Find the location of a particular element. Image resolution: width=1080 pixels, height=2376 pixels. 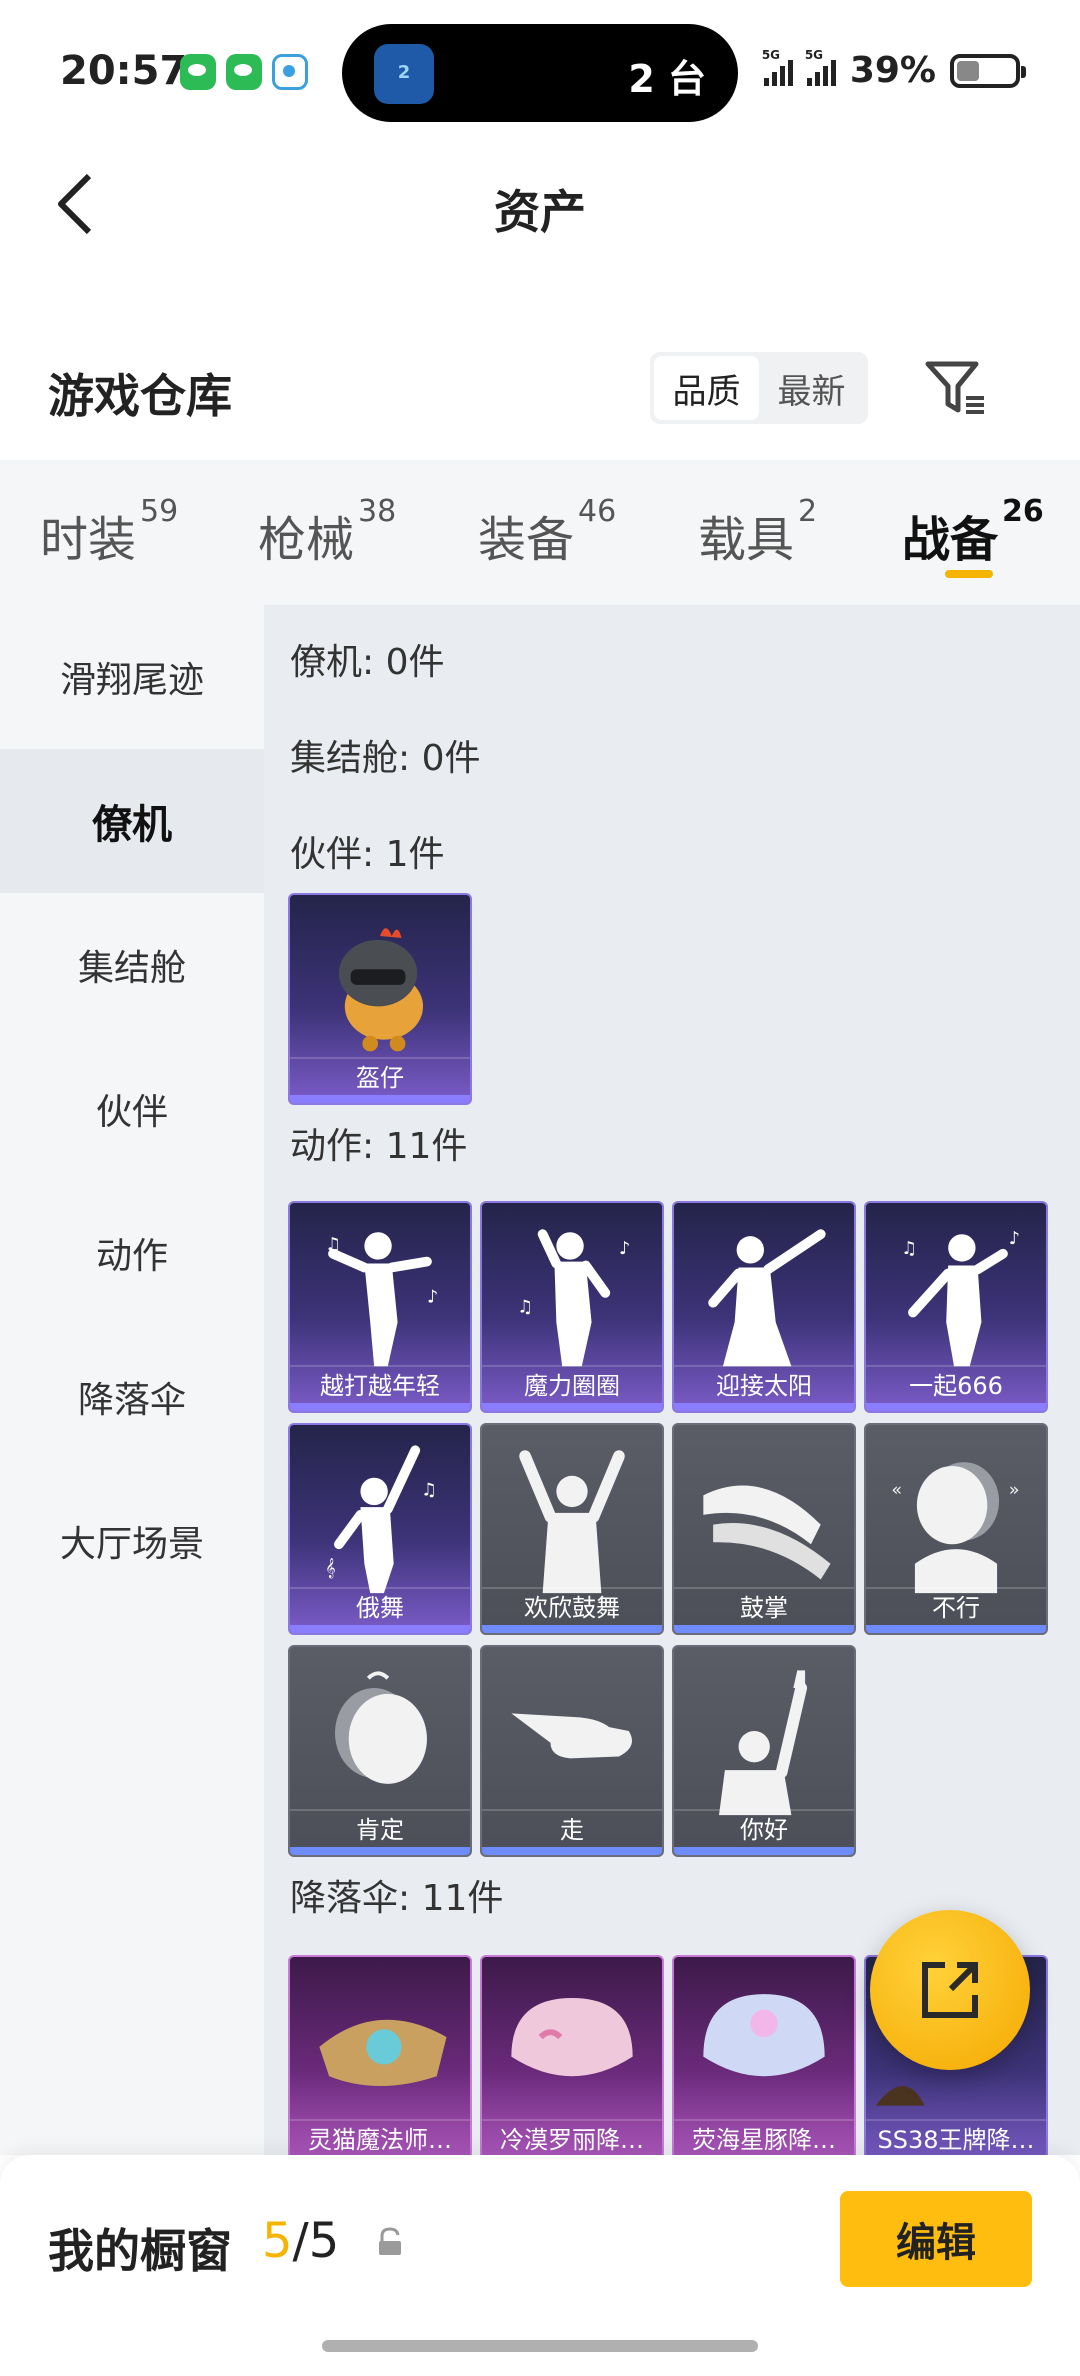

showcase-label: 我的橱窗 is located at coordinates (140, 2251).